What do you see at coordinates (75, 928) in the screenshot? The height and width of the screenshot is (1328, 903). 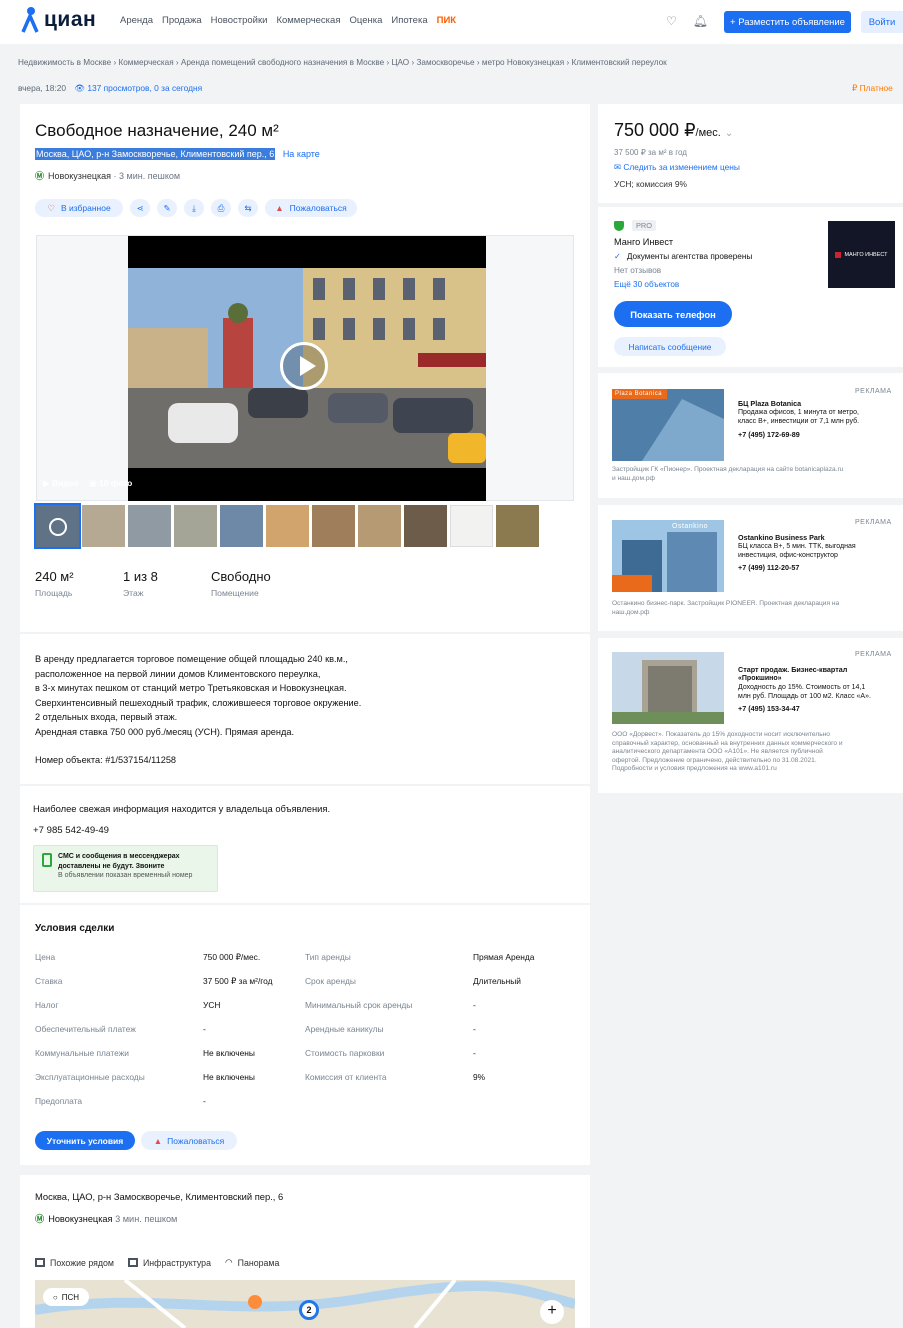 I see `deal-terms-title: Условия сделки` at bounding box center [75, 928].